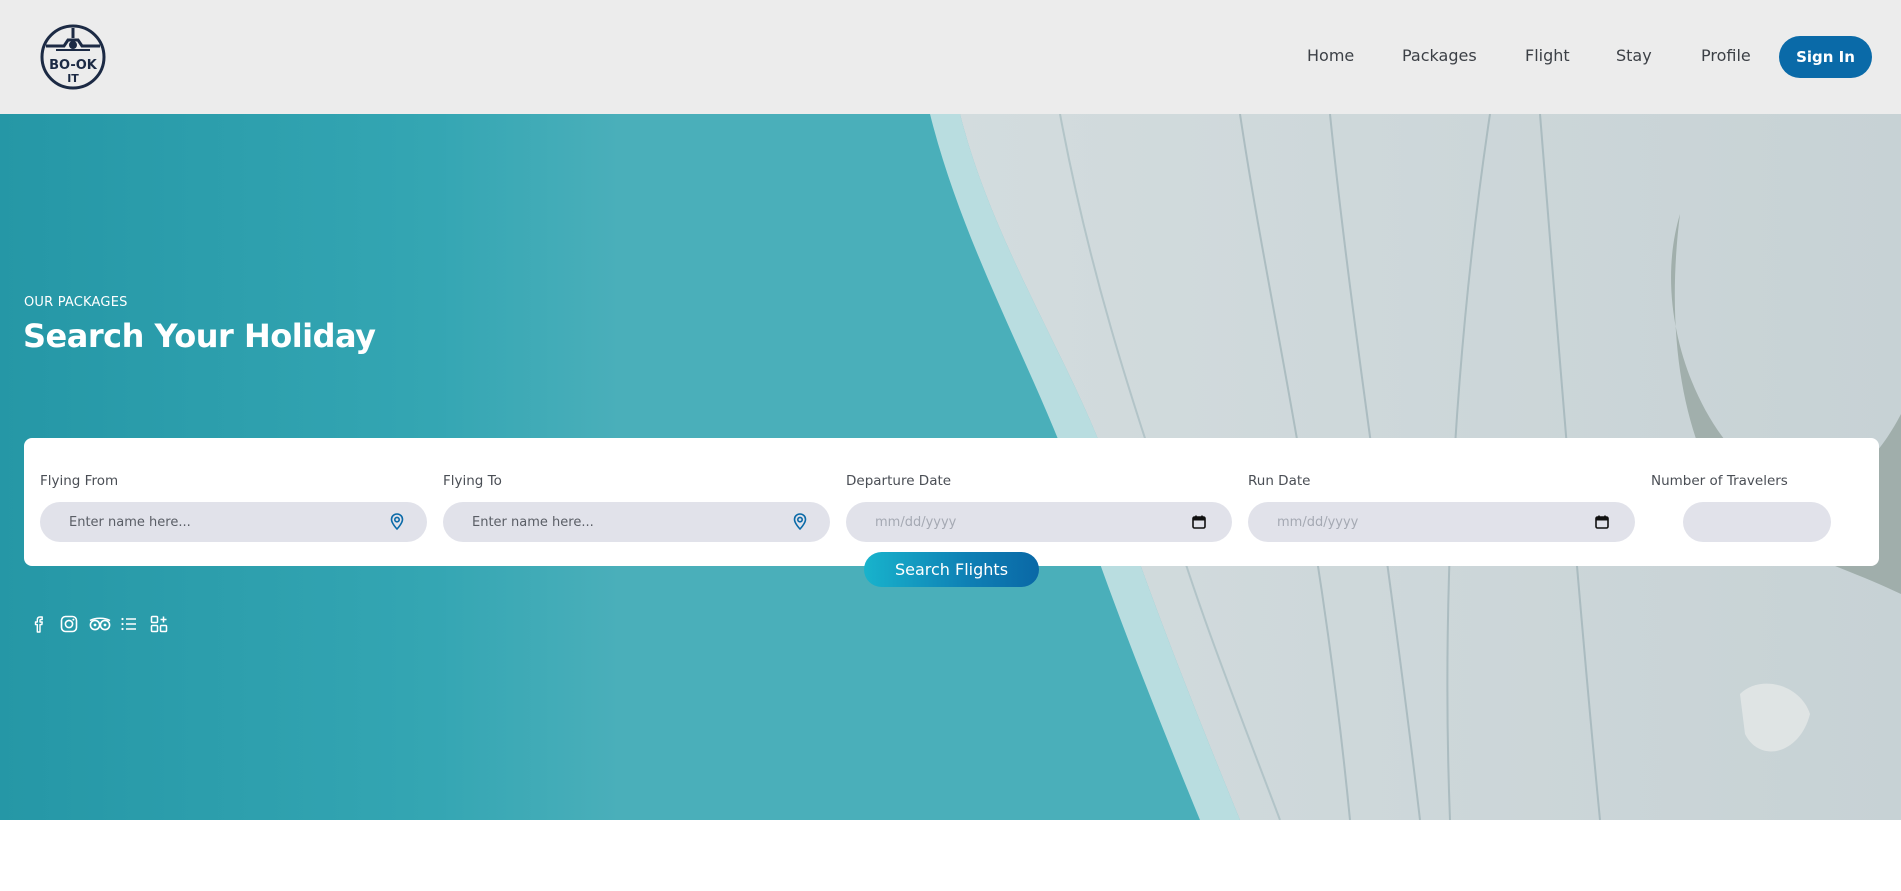 This screenshot has width=1901, height=891. What do you see at coordinates (129, 624) in the screenshot?
I see `list-icon` at bounding box center [129, 624].